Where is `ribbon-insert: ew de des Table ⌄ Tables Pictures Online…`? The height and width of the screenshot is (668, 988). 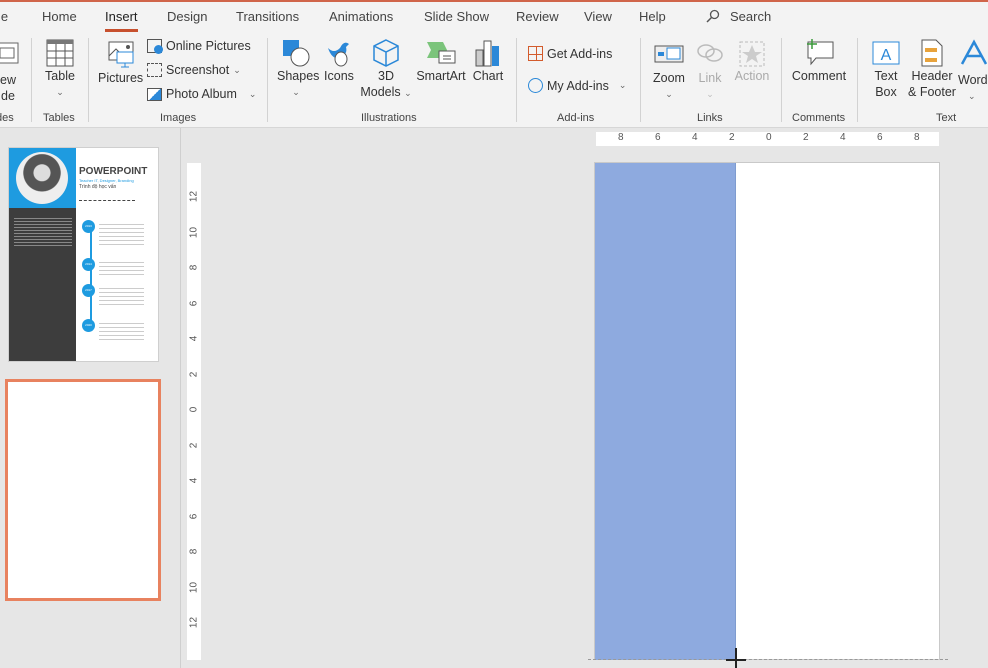
ribbon-insert: ew de des Table ⌄ Tables Pictures Online… is located at coordinates (494, 80).